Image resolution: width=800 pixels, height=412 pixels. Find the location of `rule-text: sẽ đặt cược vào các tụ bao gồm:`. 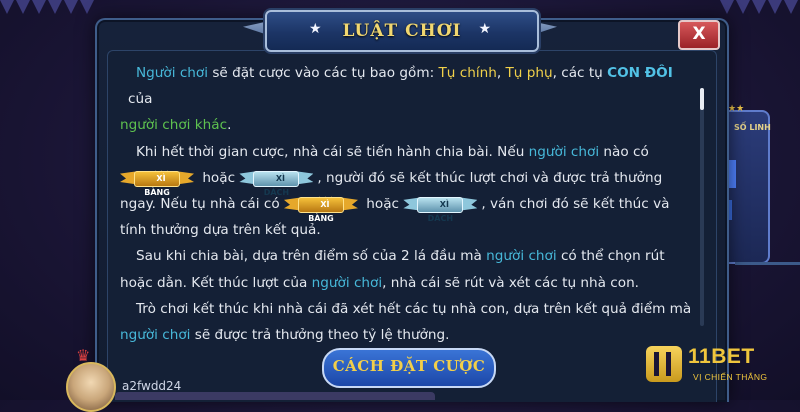

rule-text: sẽ đặt cược vào các tụ bao gồm: is located at coordinates (323, 73).